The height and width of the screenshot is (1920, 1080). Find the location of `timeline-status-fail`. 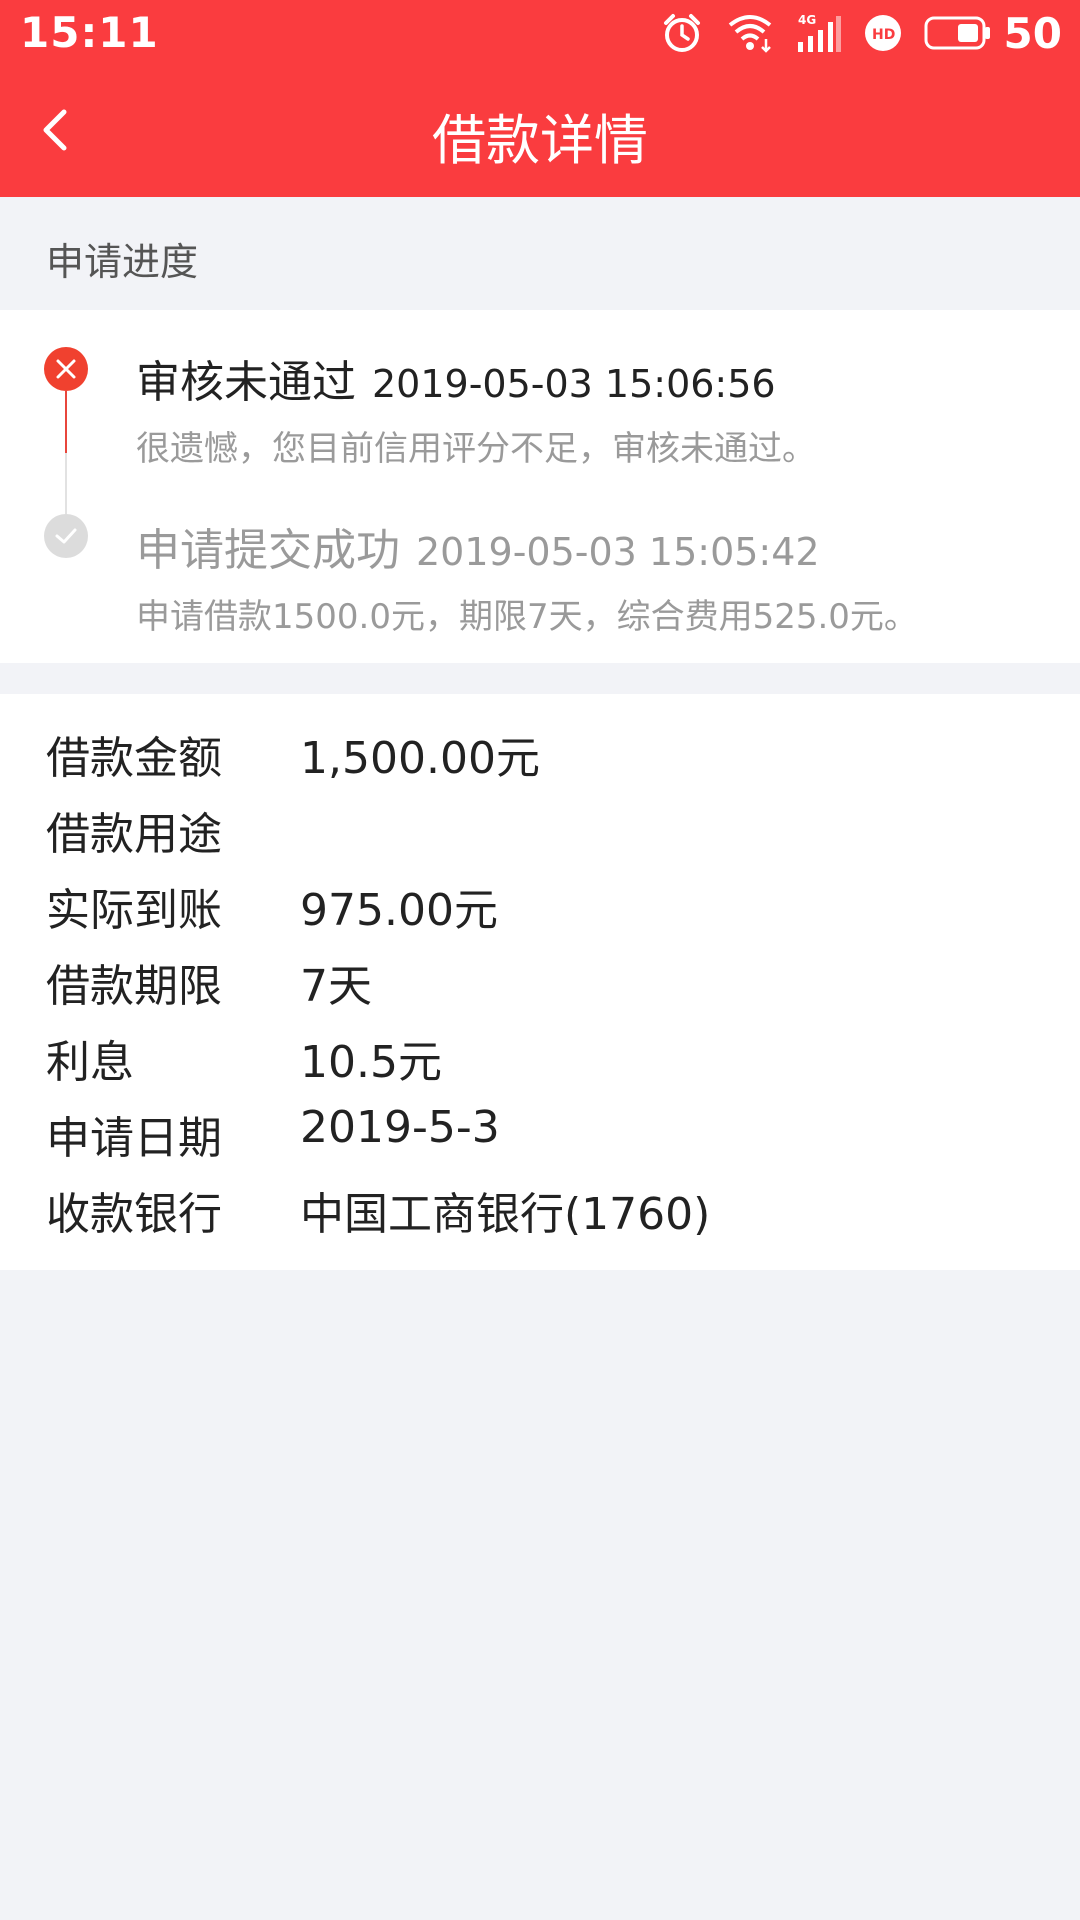

timeline-status-fail is located at coordinates (66, 369).